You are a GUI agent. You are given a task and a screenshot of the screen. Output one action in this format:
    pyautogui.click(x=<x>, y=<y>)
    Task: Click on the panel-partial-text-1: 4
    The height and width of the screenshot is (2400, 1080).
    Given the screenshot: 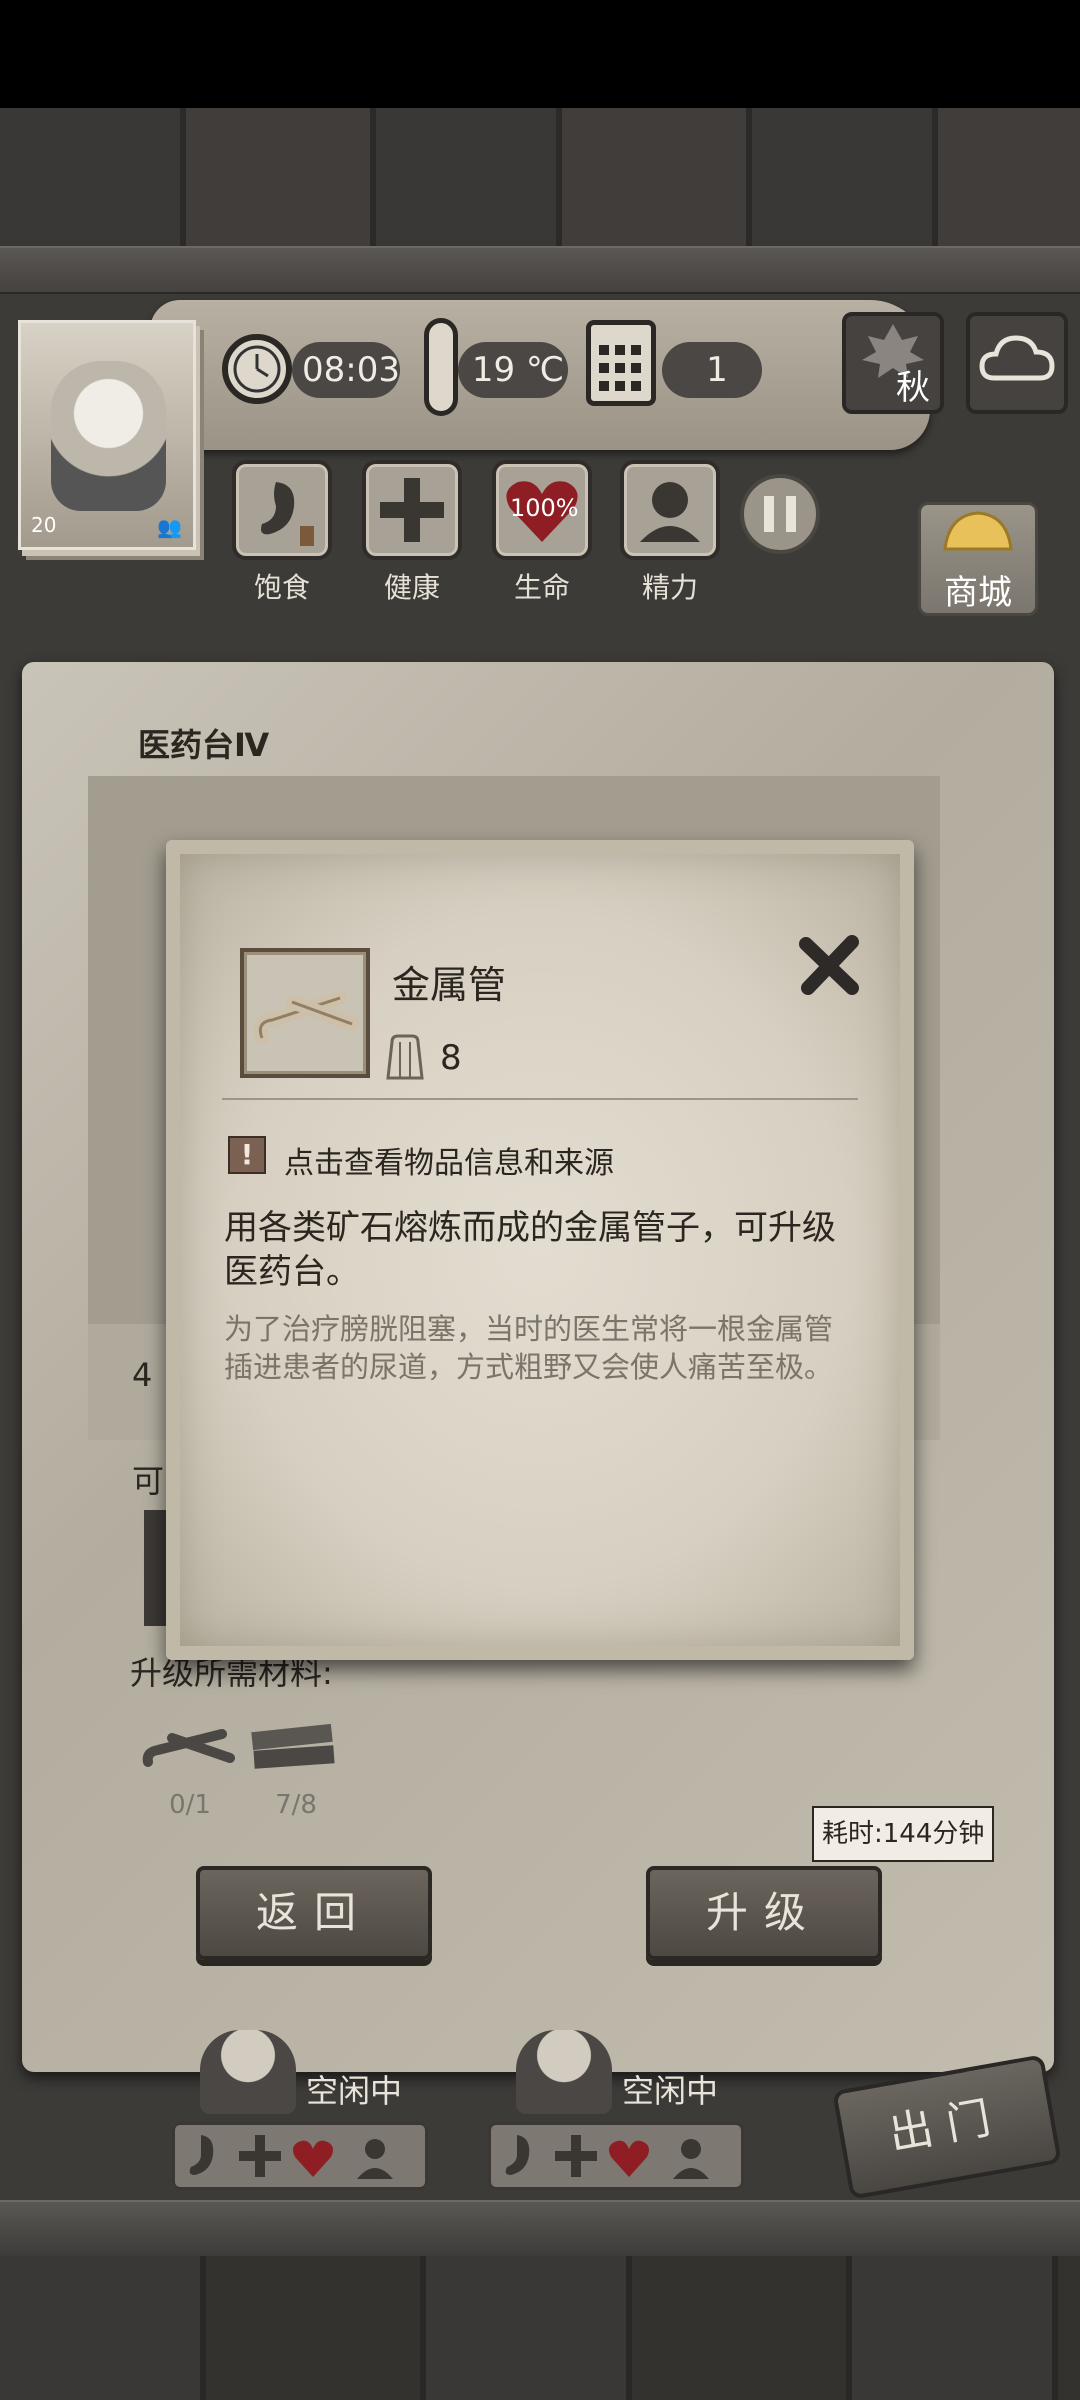 What is the action you would take?
    pyautogui.click(x=142, y=1375)
    